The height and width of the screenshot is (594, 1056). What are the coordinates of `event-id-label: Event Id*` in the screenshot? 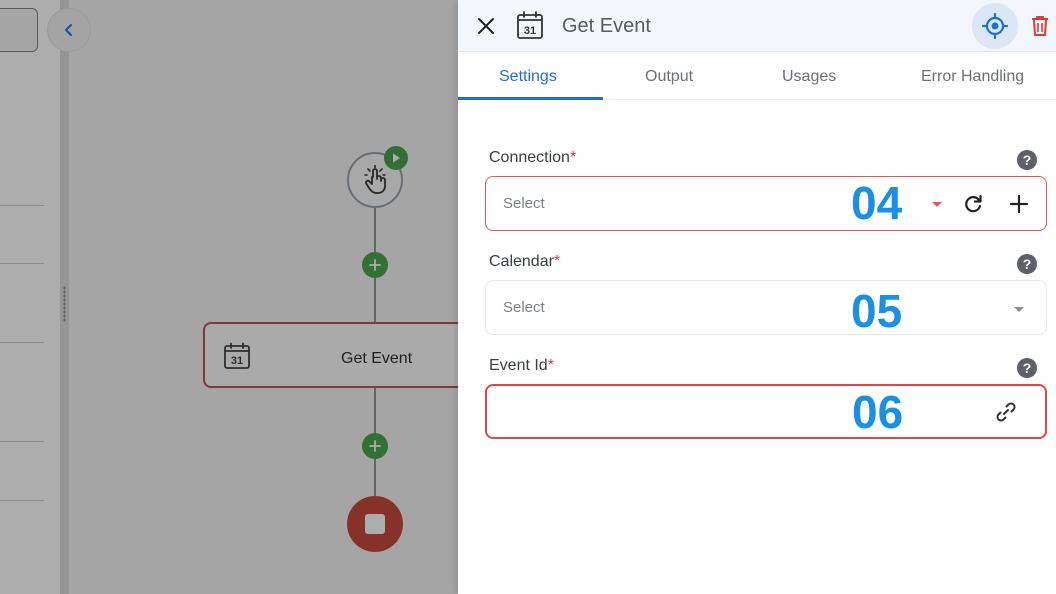 It's located at (521, 366).